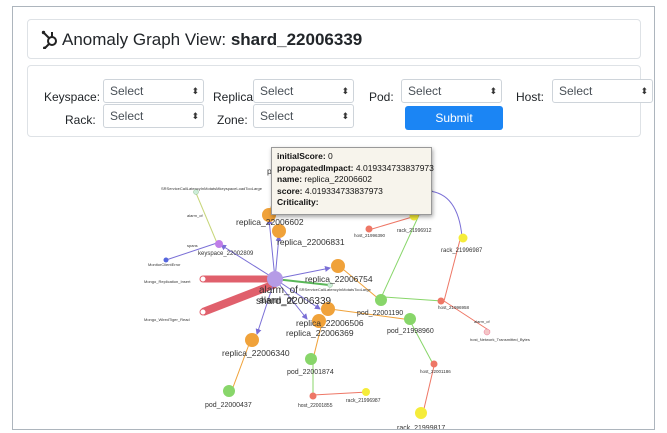 This screenshot has width=667, height=433. I want to click on edge-pod1-host2, so click(413, 299).